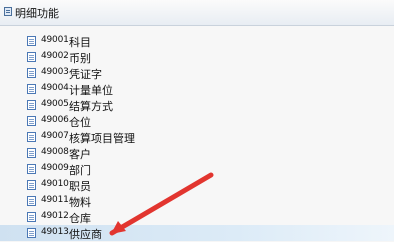 The width and height of the screenshot is (394, 242). What do you see at coordinates (55, 200) in the screenshot?
I see `item-code: 49011` at bounding box center [55, 200].